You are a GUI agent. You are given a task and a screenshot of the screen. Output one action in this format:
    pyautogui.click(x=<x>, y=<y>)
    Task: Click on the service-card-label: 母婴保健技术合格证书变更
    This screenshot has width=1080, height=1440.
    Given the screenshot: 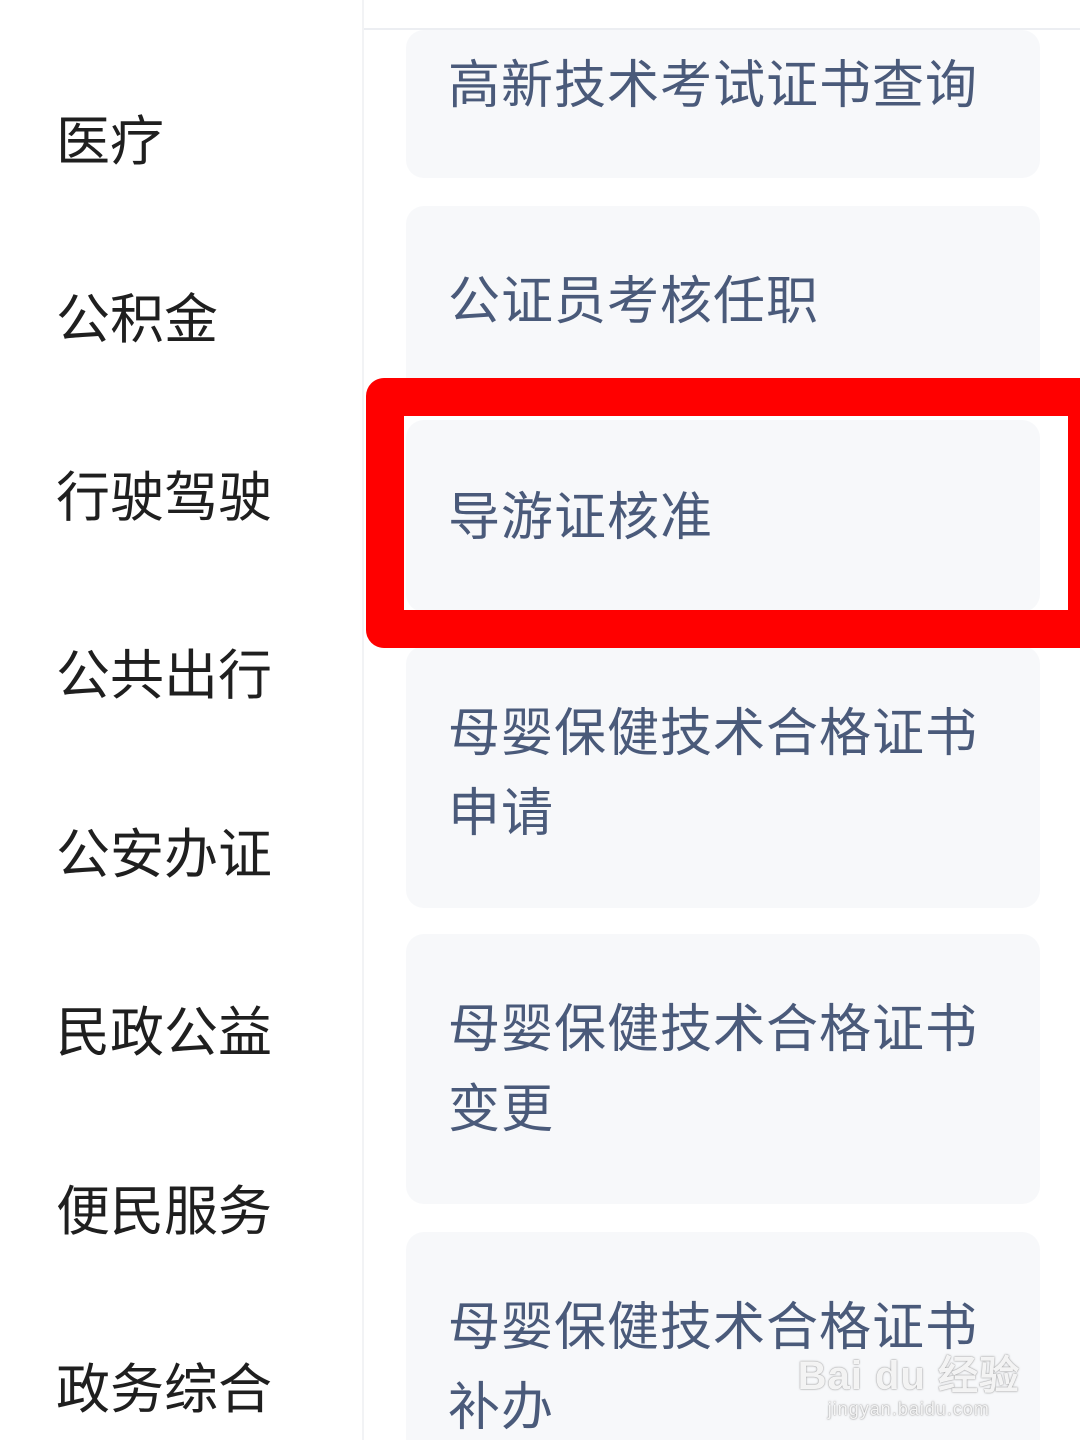 What is the action you would take?
    pyautogui.click(x=713, y=1070)
    